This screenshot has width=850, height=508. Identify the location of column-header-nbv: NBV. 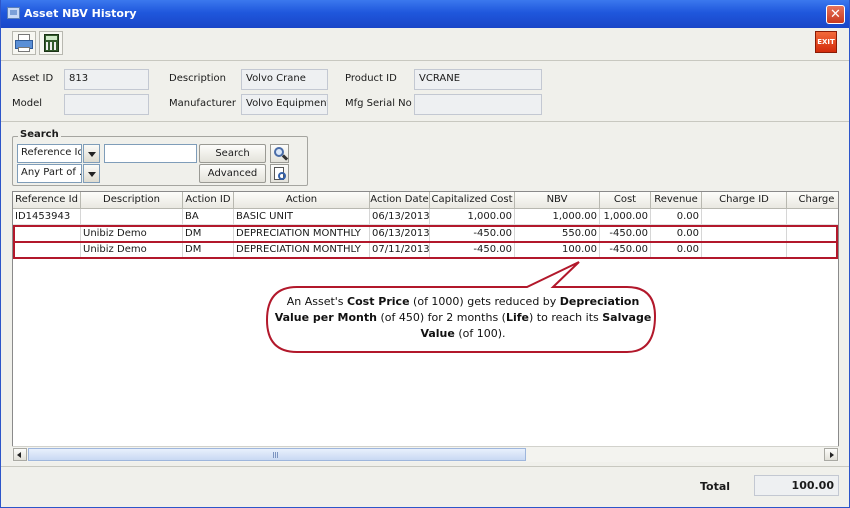
(557, 200).